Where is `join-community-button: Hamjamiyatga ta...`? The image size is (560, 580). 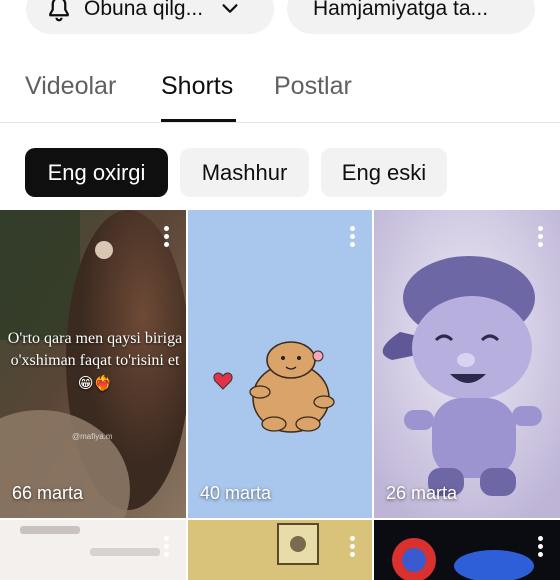 join-community-button: Hamjamiyatga ta... is located at coordinates (411, 17).